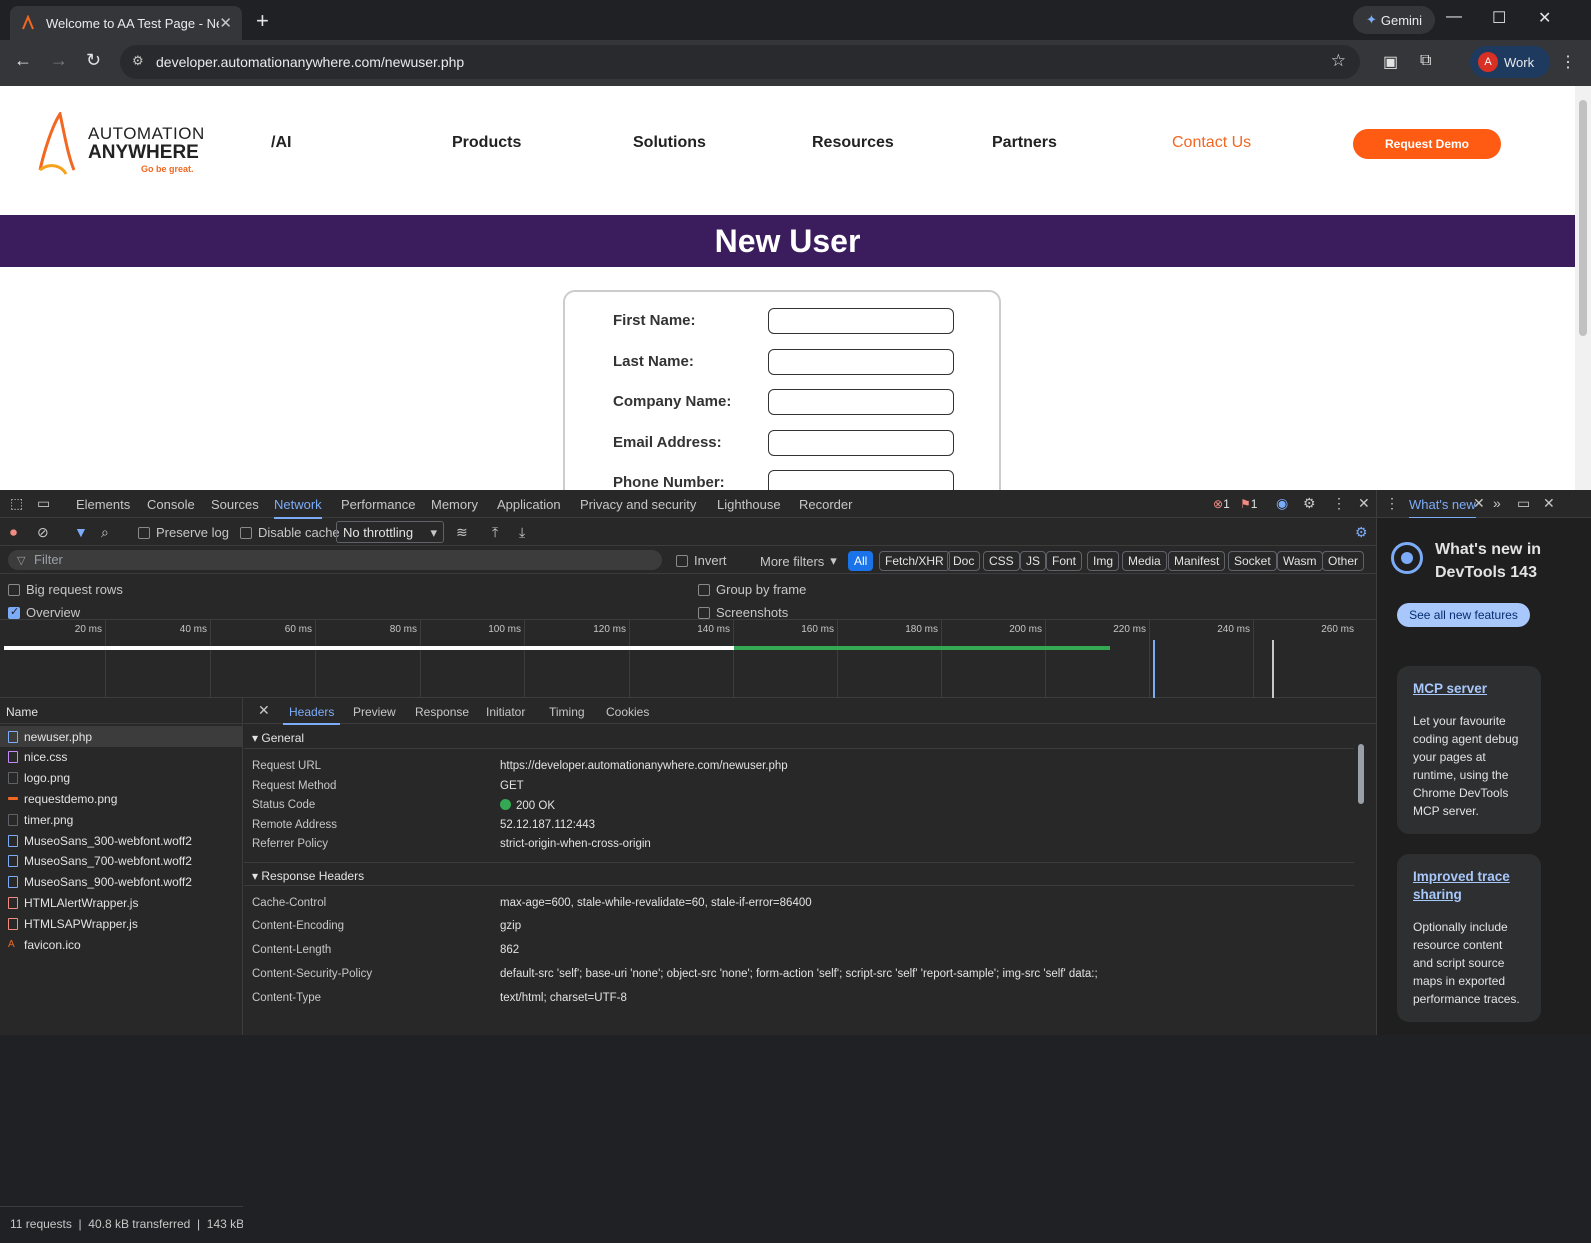 This screenshot has height=1243, width=1591. I want to click on extension-icon: ▣, so click(1390, 62).